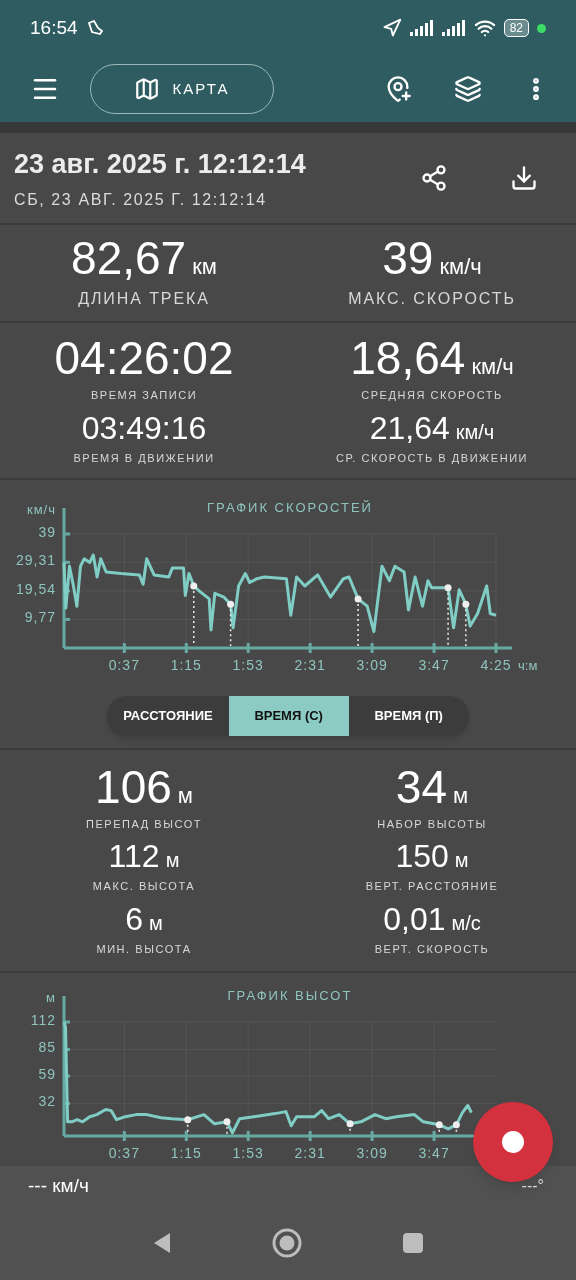 The image size is (576, 1280). Describe the element at coordinates (516, 28) in the screenshot. I see `battery-indicator: 82` at that location.